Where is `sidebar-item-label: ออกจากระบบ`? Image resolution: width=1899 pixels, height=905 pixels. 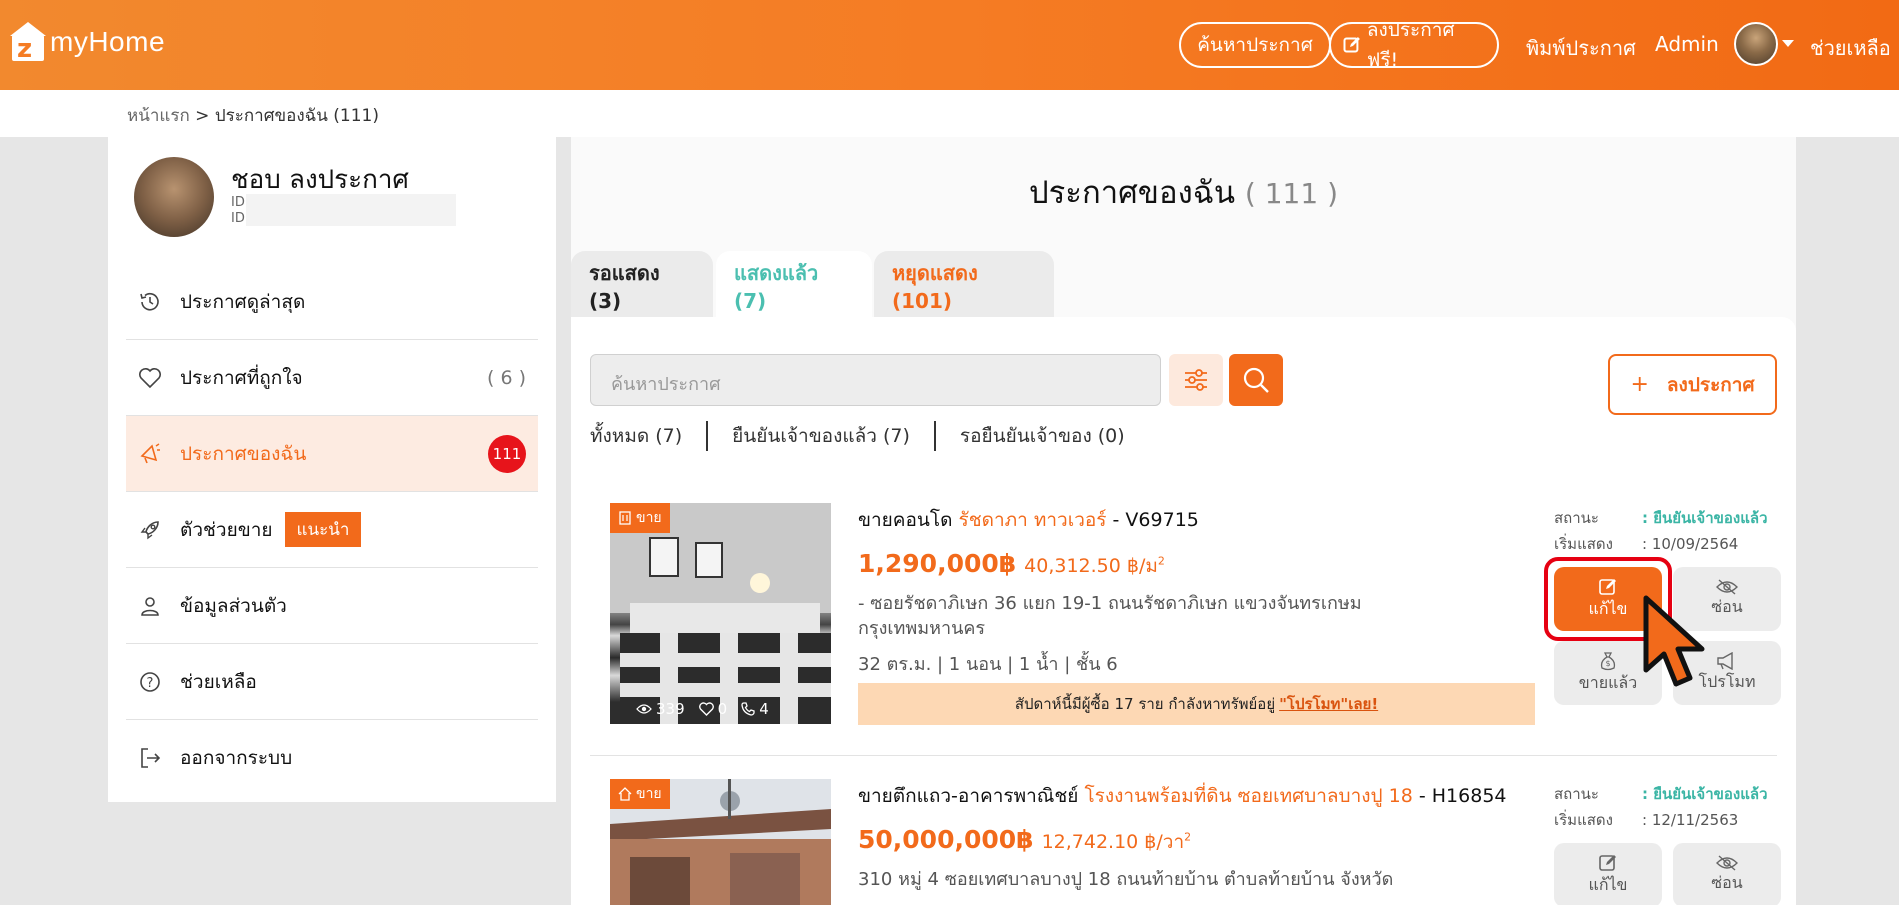
sidebar-item-label: ออกจากระบบ is located at coordinates (236, 758).